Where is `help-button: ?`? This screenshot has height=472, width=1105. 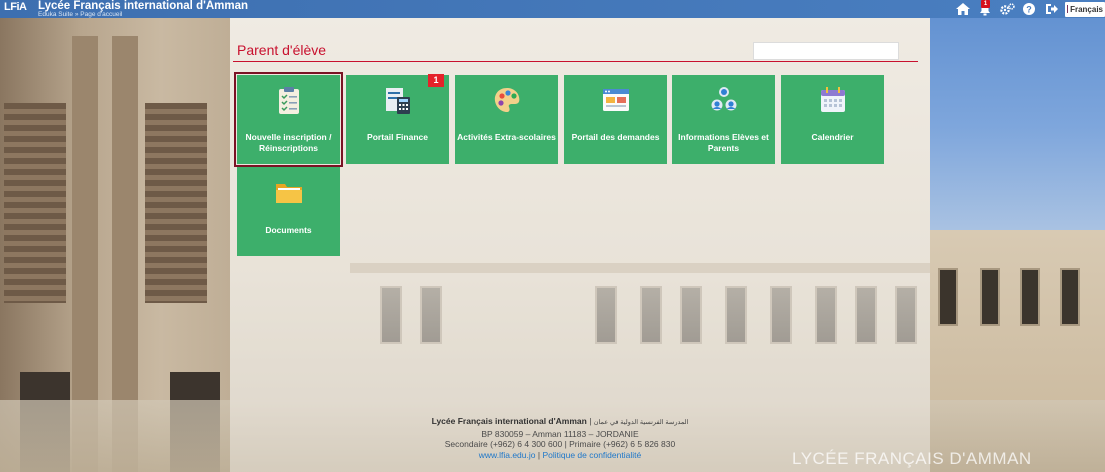 help-button: ? is located at coordinates (1029, 9).